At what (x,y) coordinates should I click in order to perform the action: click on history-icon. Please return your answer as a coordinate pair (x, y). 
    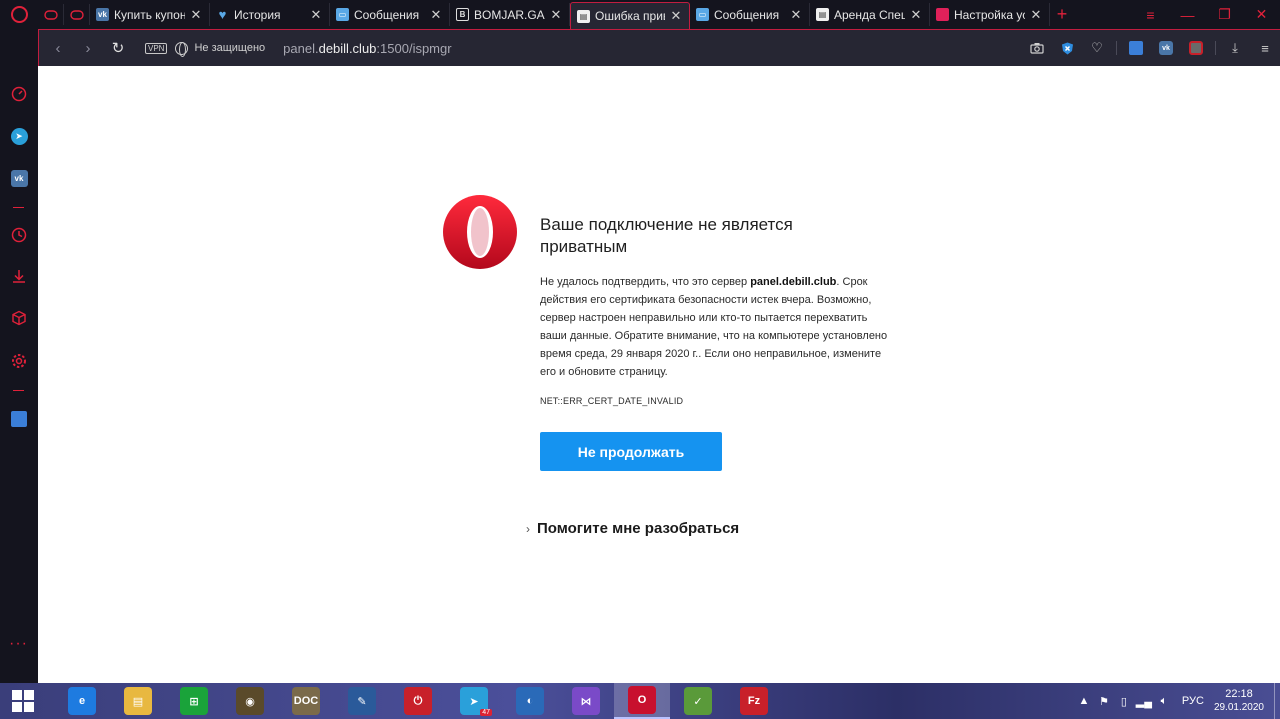
    Looking at the image, I should click on (19, 235).